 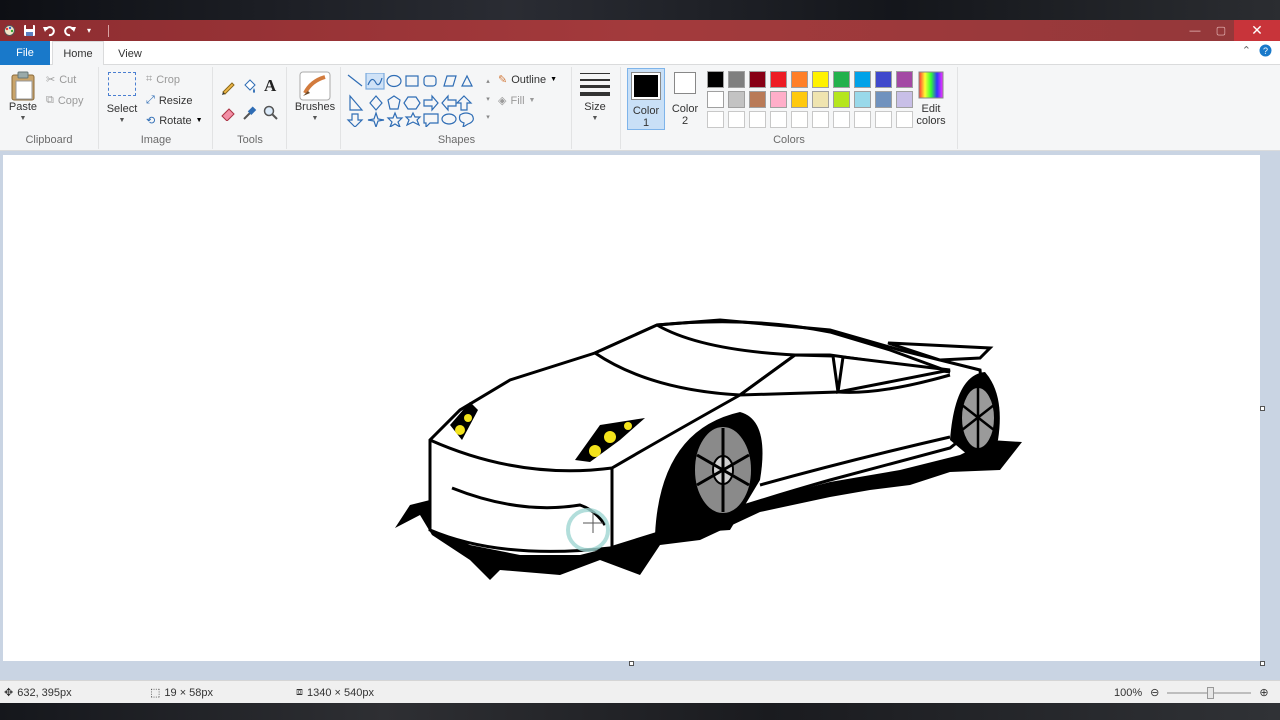 What do you see at coordinates (1257, 30) in the screenshot?
I see `close-button: ✕` at bounding box center [1257, 30].